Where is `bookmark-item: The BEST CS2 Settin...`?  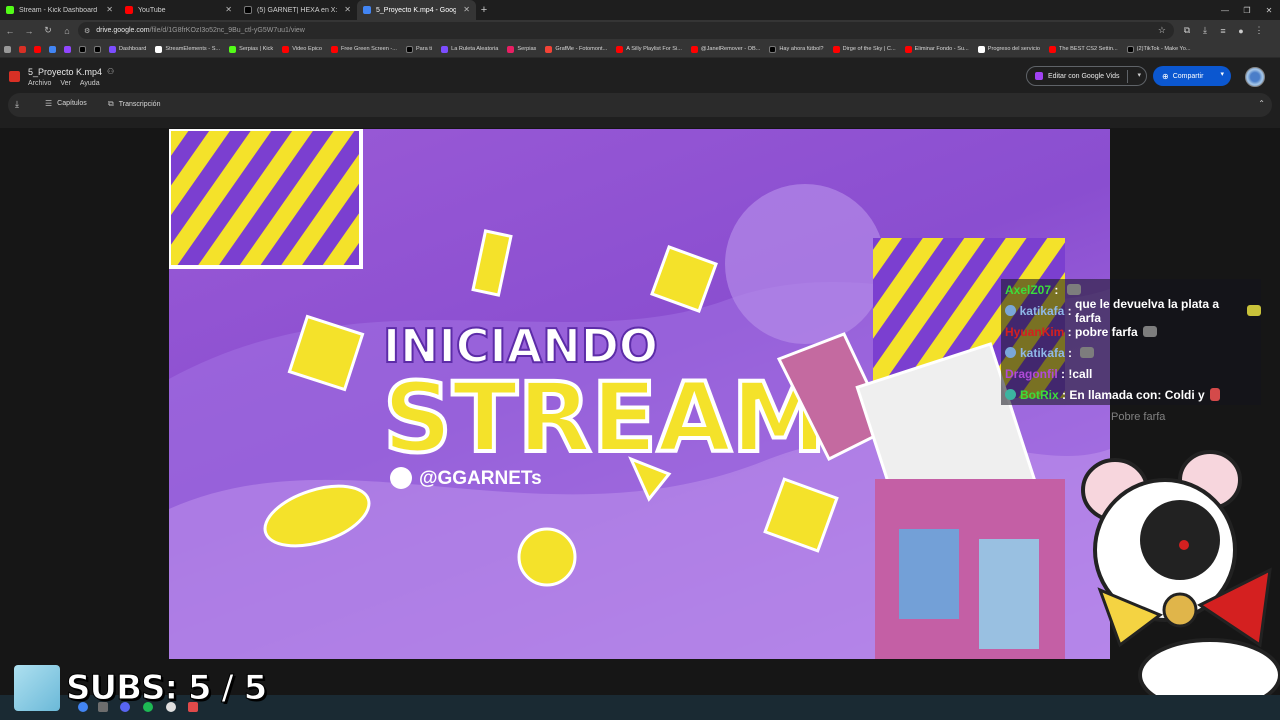
bookmark-item: The BEST CS2 Settin... is located at coordinates (1083, 49).